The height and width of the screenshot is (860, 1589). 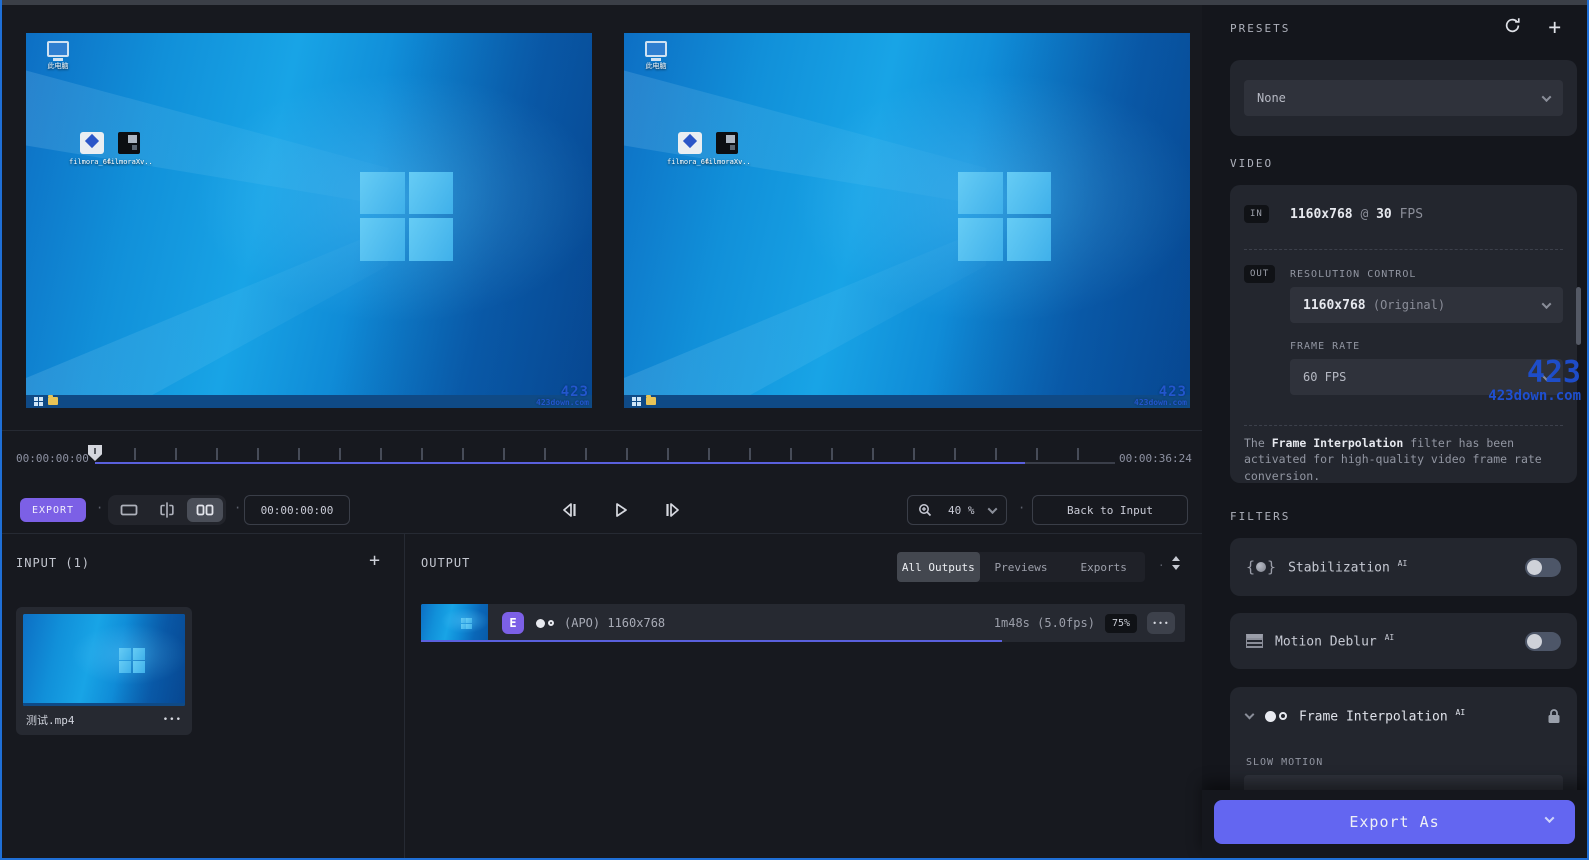 I want to click on desktop-icon-label: filmoraXv.., so click(x=129, y=162).